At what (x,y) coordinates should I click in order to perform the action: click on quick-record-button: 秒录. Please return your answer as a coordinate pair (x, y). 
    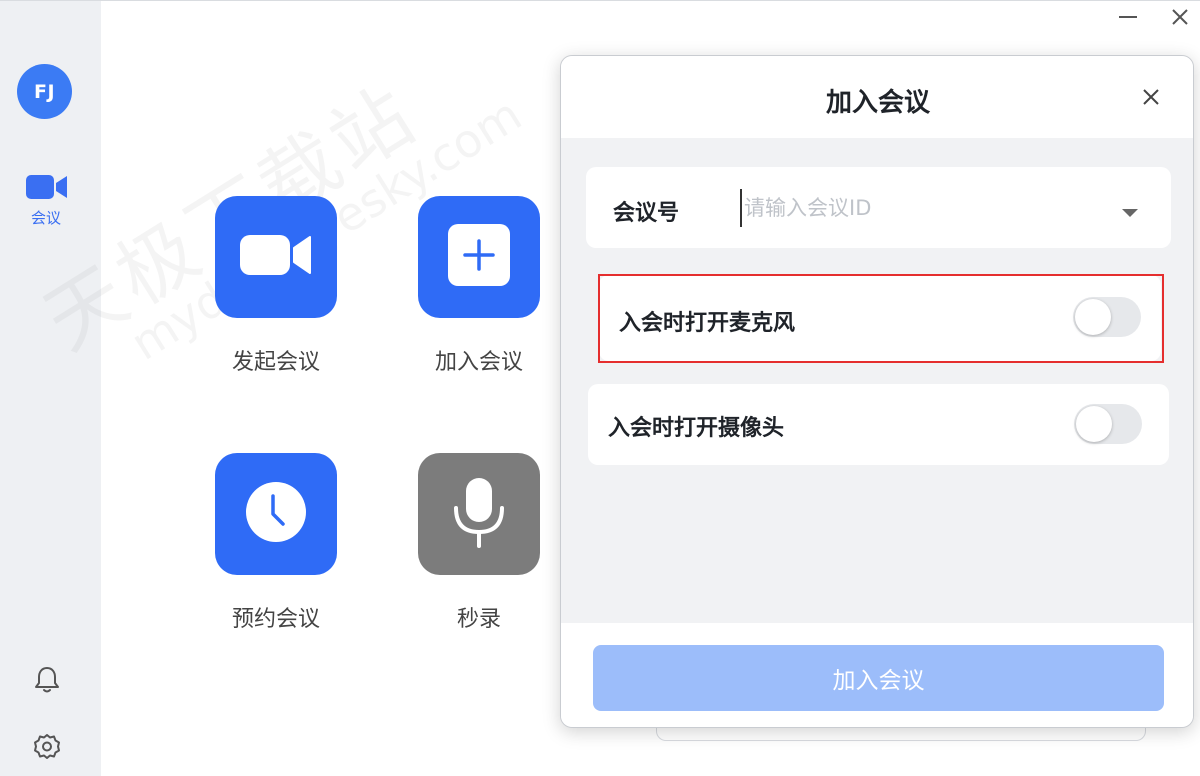
    Looking at the image, I should click on (479, 543).